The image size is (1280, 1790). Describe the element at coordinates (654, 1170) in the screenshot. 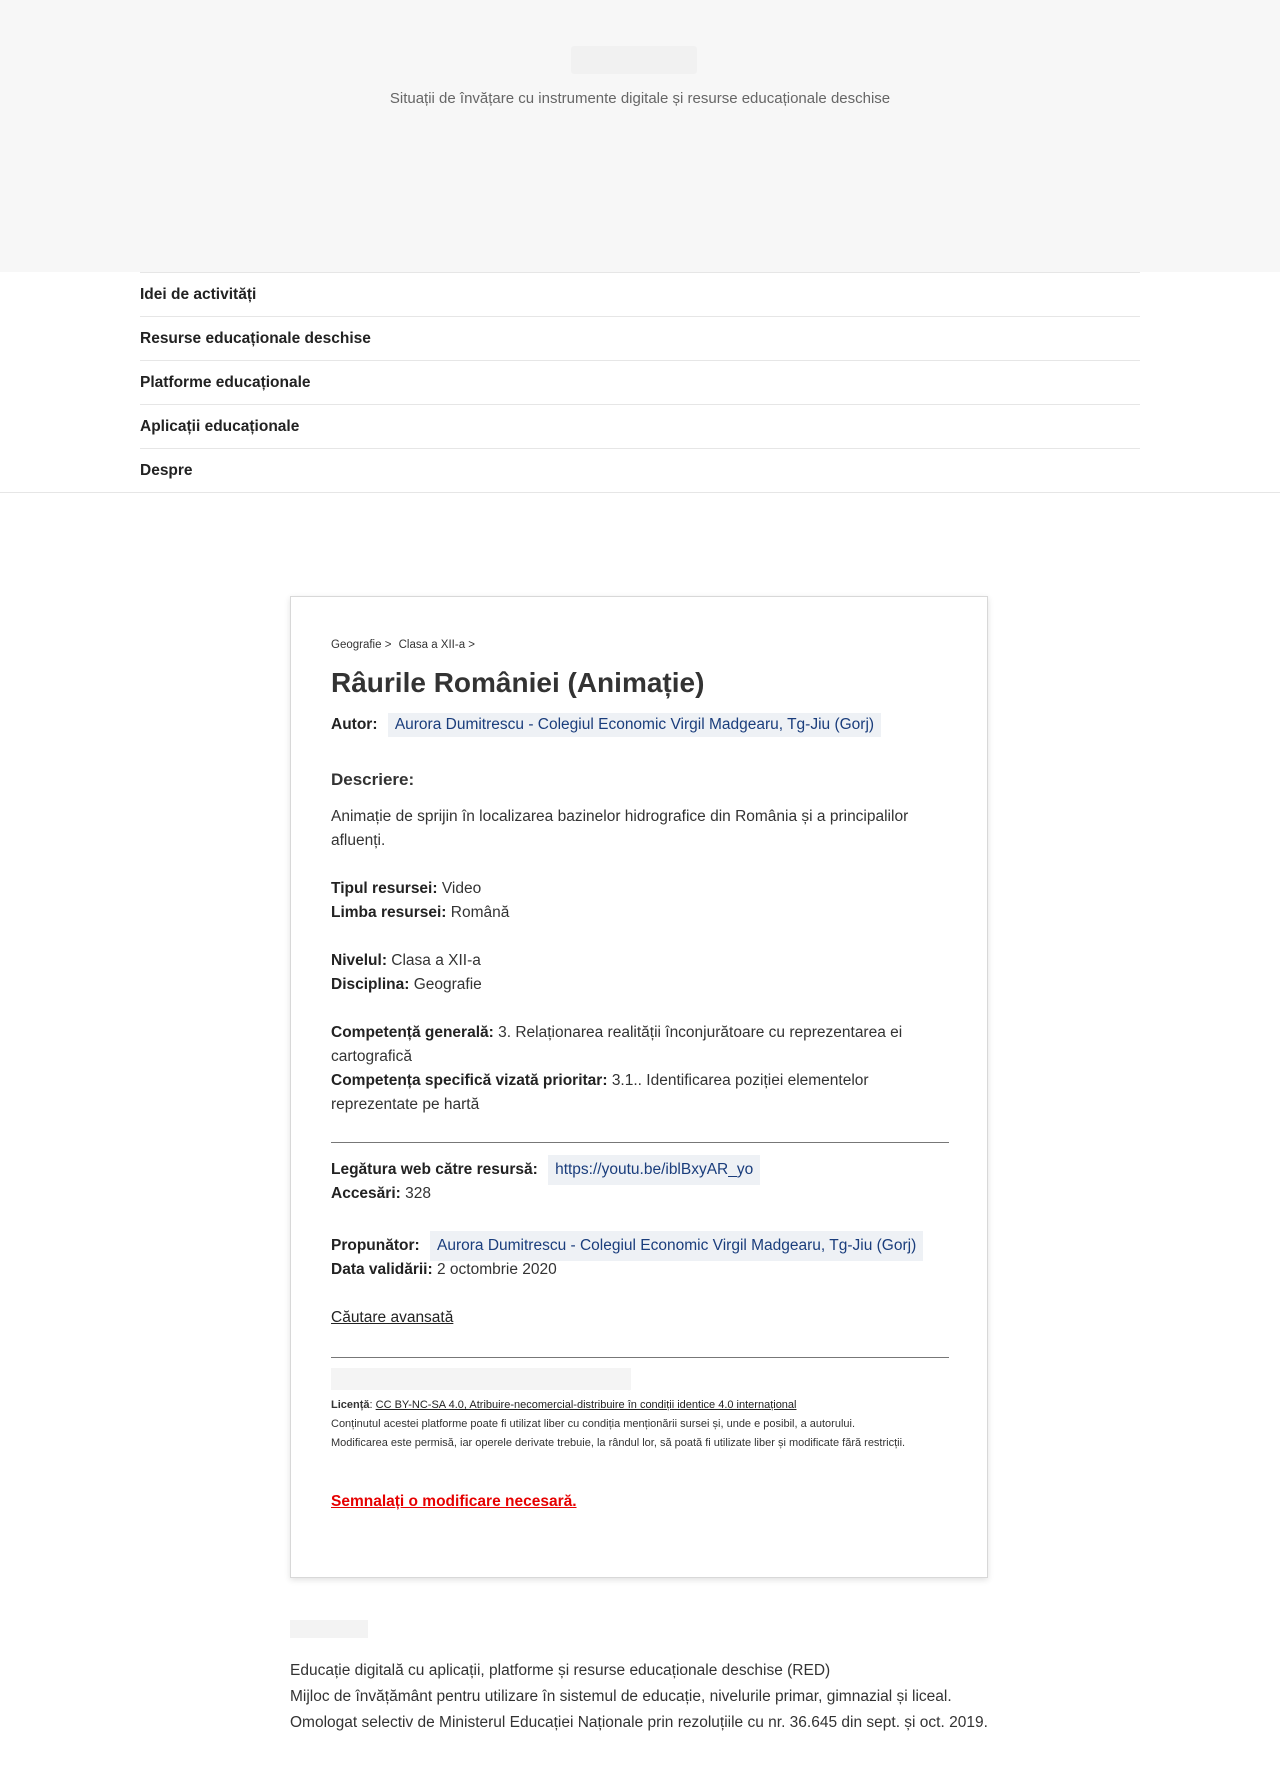

I see `web-link: https://youtu.be/iblBxyAR_yo` at that location.